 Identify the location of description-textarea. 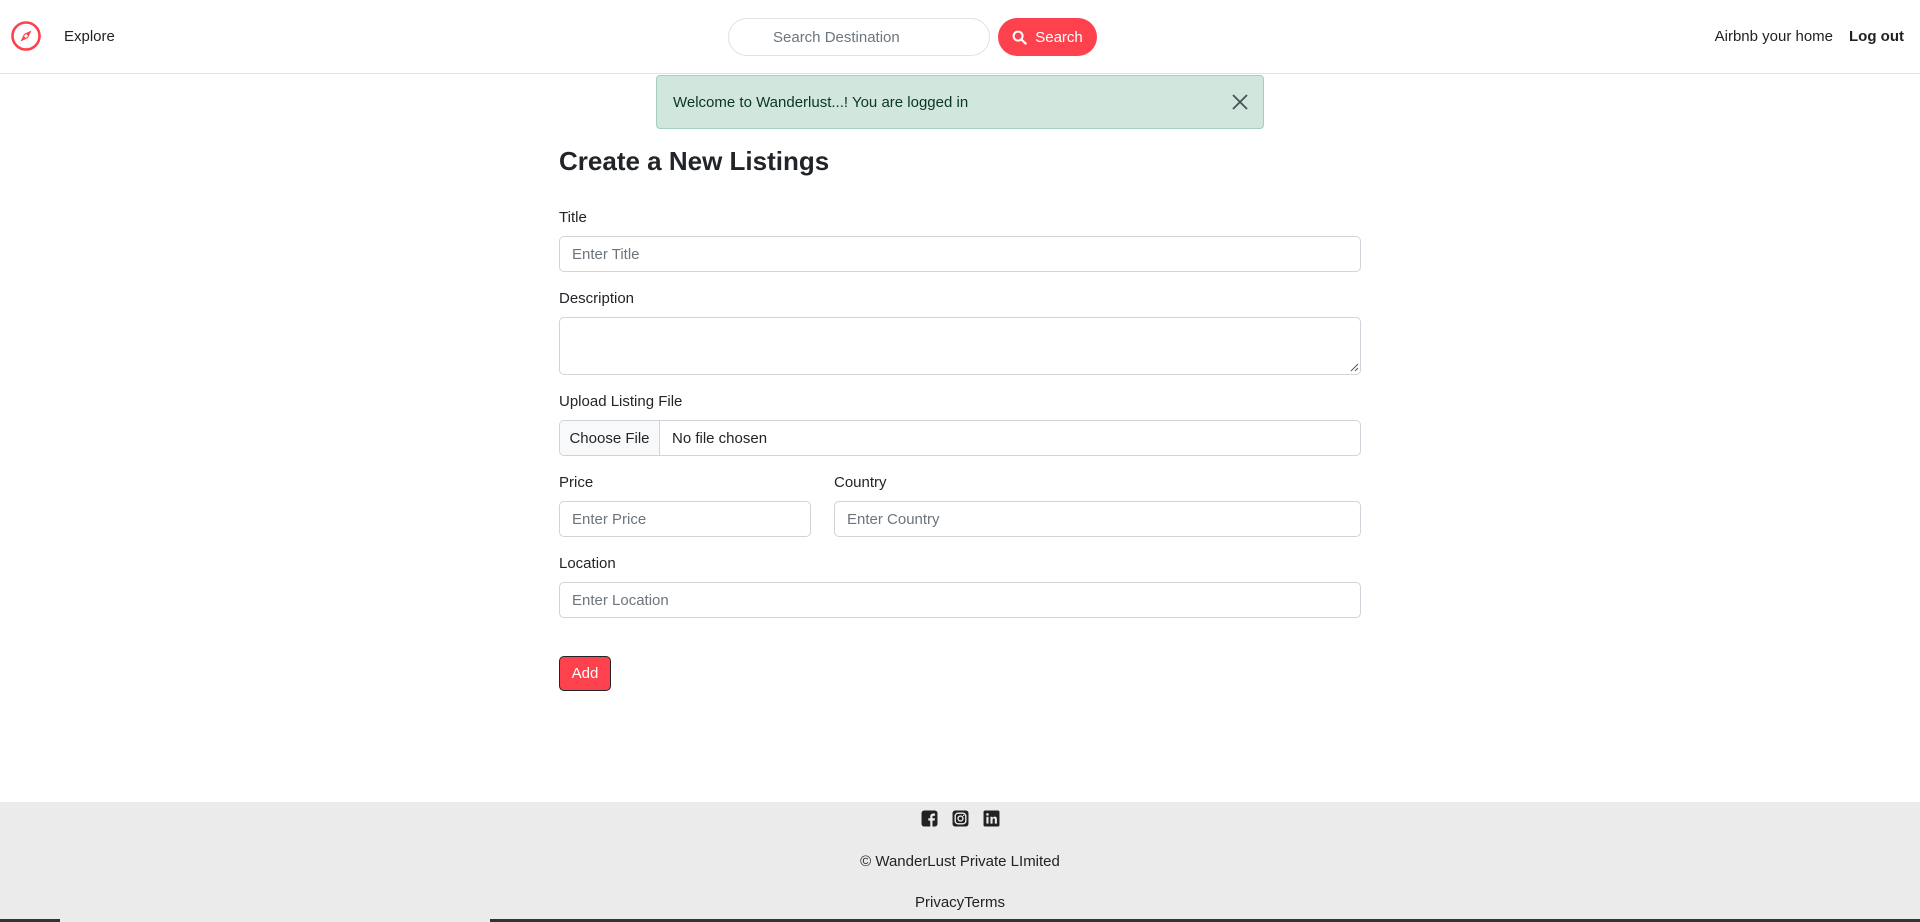
(960, 346).